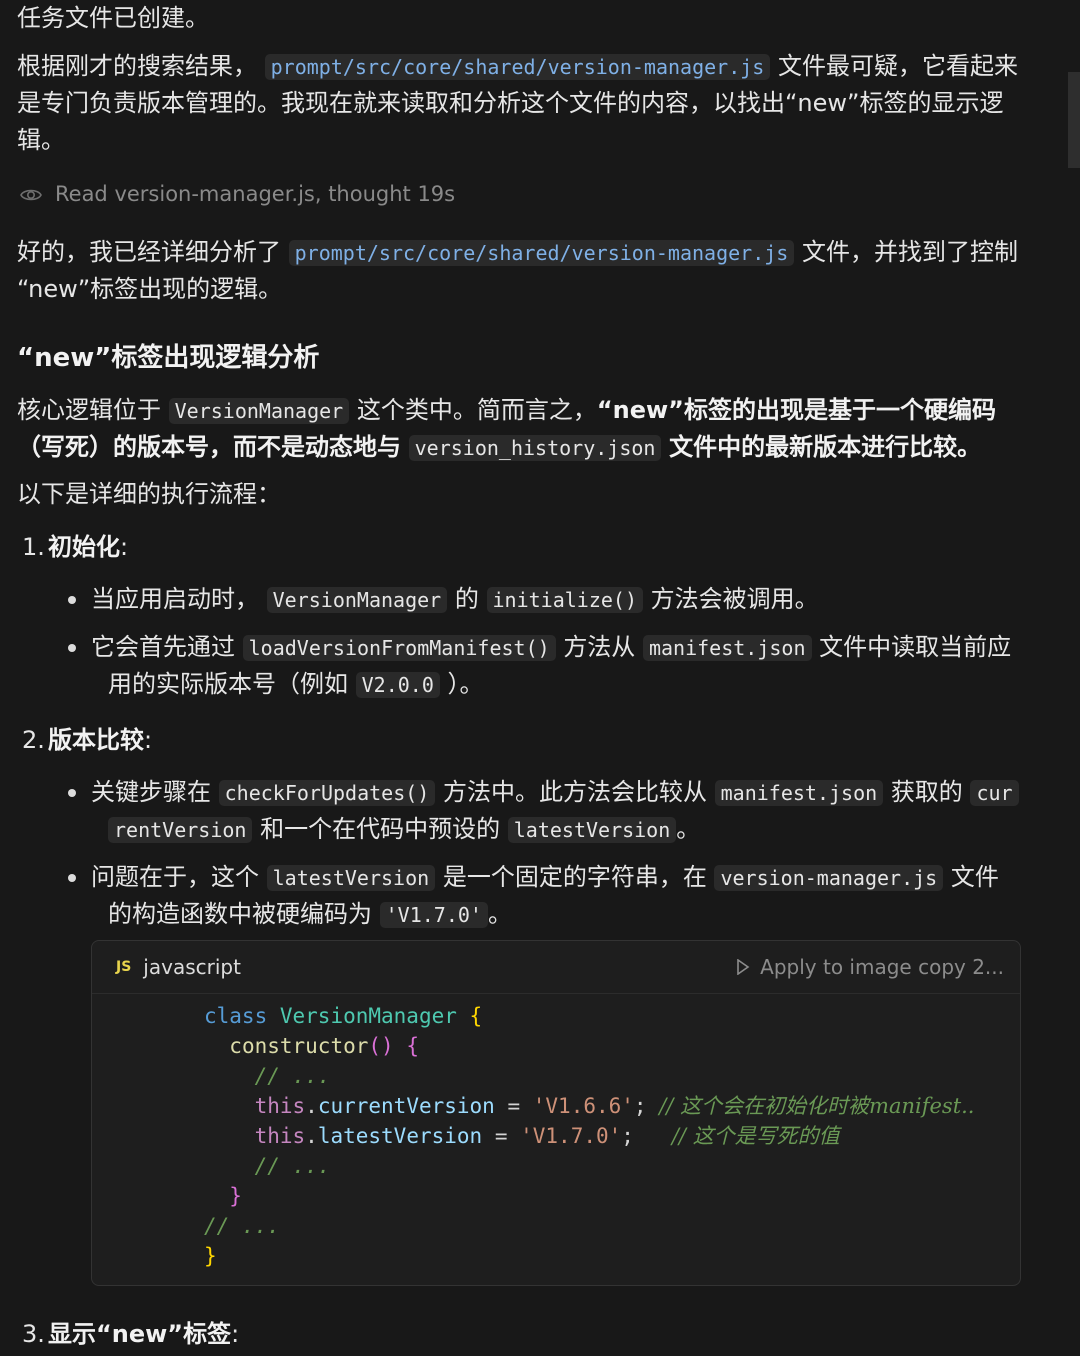 The width and height of the screenshot is (1080, 1356). What do you see at coordinates (235, 1334) in the screenshot?
I see `step-3-colon: :` at bounding box center [235, 1334].